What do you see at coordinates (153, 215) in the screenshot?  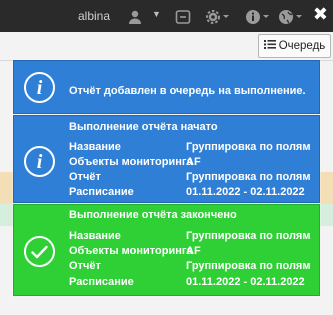 I see `notification-title: Выполнение отчёта закончено` at bounding box center [153, 215].